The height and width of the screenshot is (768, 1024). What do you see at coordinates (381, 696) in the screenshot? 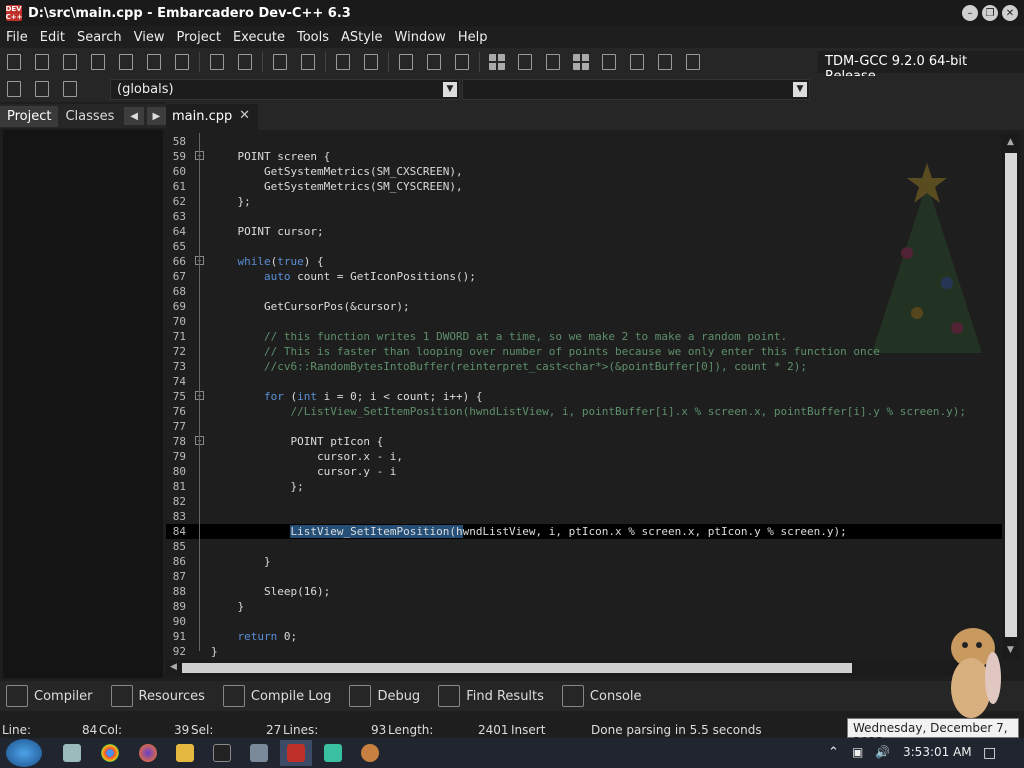
I see `tab-debug: Debug` at bounding box center [381, 696].